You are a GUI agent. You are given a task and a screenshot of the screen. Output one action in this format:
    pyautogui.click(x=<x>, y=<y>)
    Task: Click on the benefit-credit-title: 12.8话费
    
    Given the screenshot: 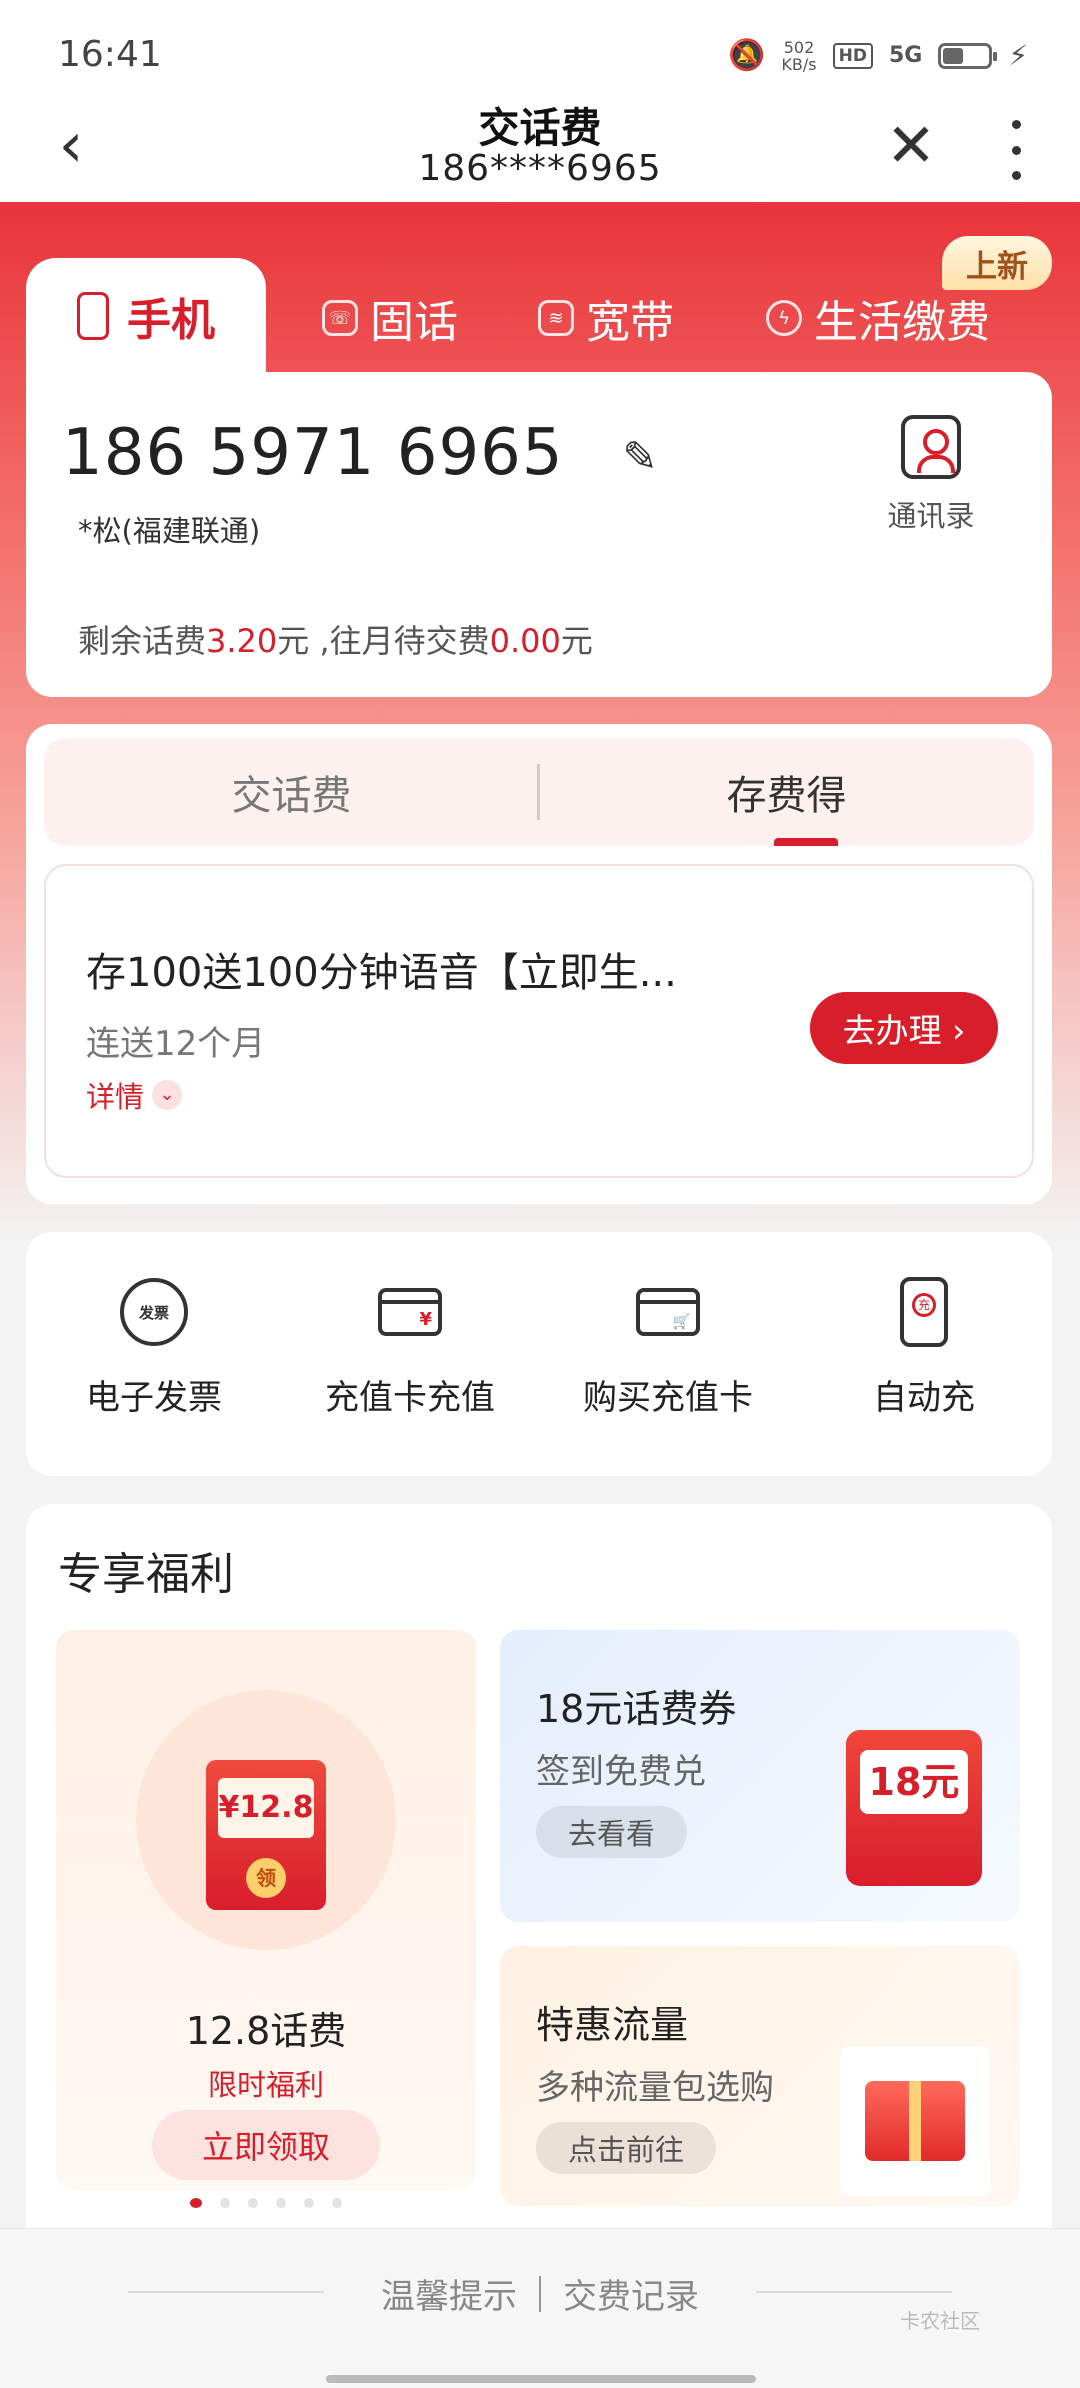 What is the action you would take?
    pyautogui.click(x=266, y=2031)
    